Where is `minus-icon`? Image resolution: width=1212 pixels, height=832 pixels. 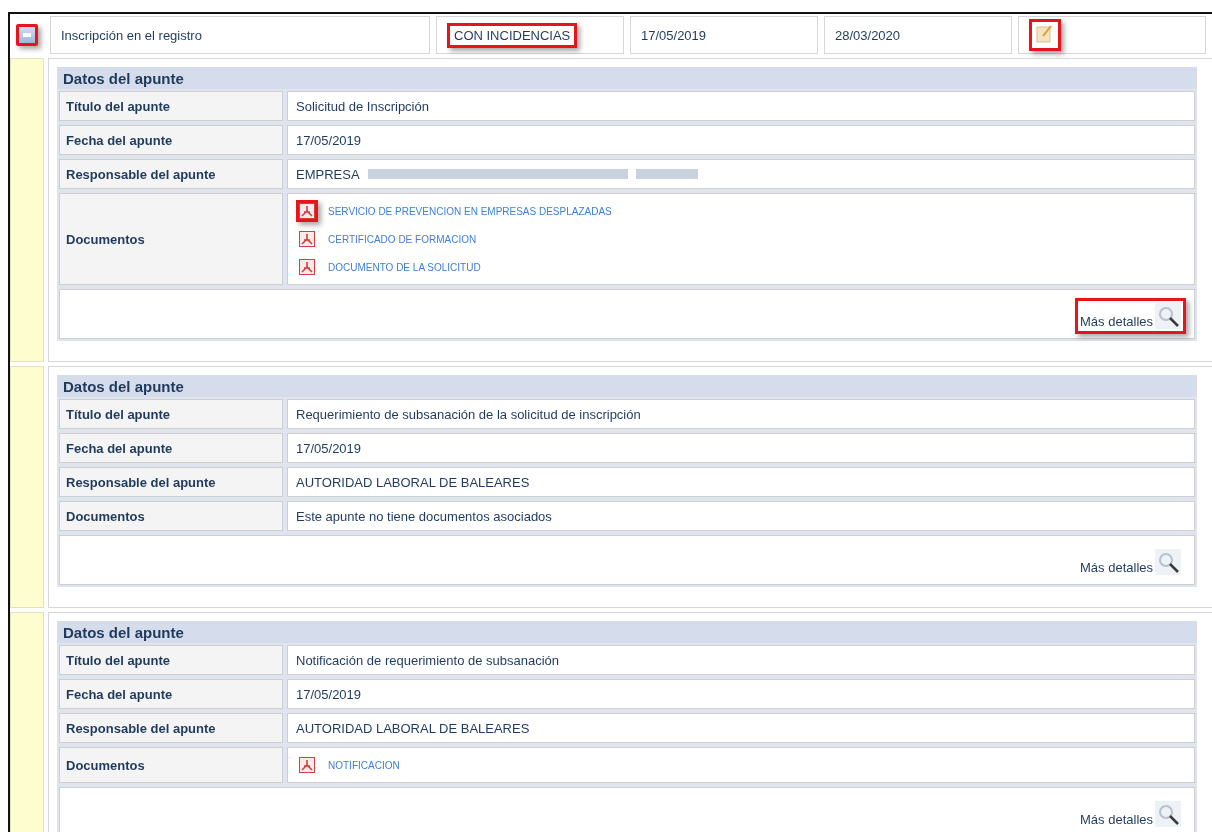
minus-icon is located at coordinates (27, 35).